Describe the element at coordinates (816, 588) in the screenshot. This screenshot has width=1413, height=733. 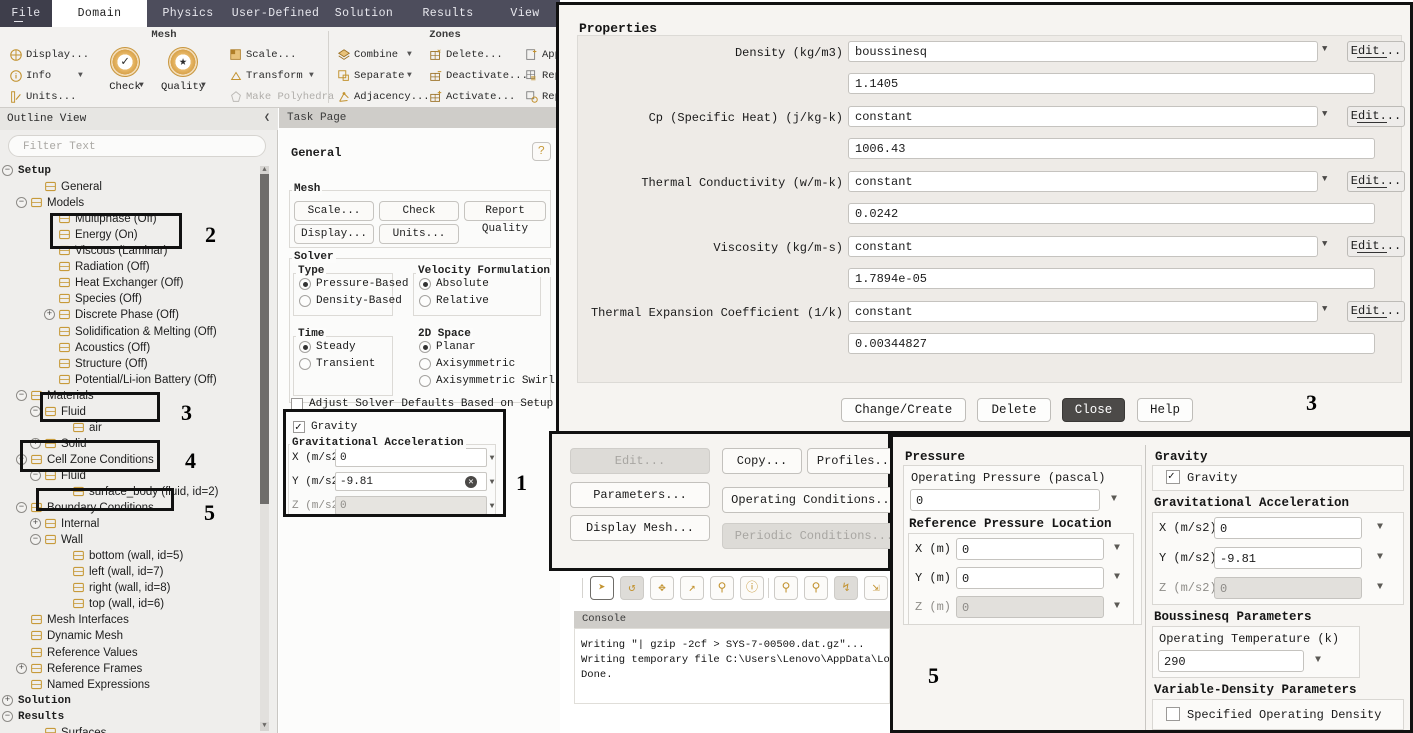
I see `zoom-out-icon: ⚲` at that location.